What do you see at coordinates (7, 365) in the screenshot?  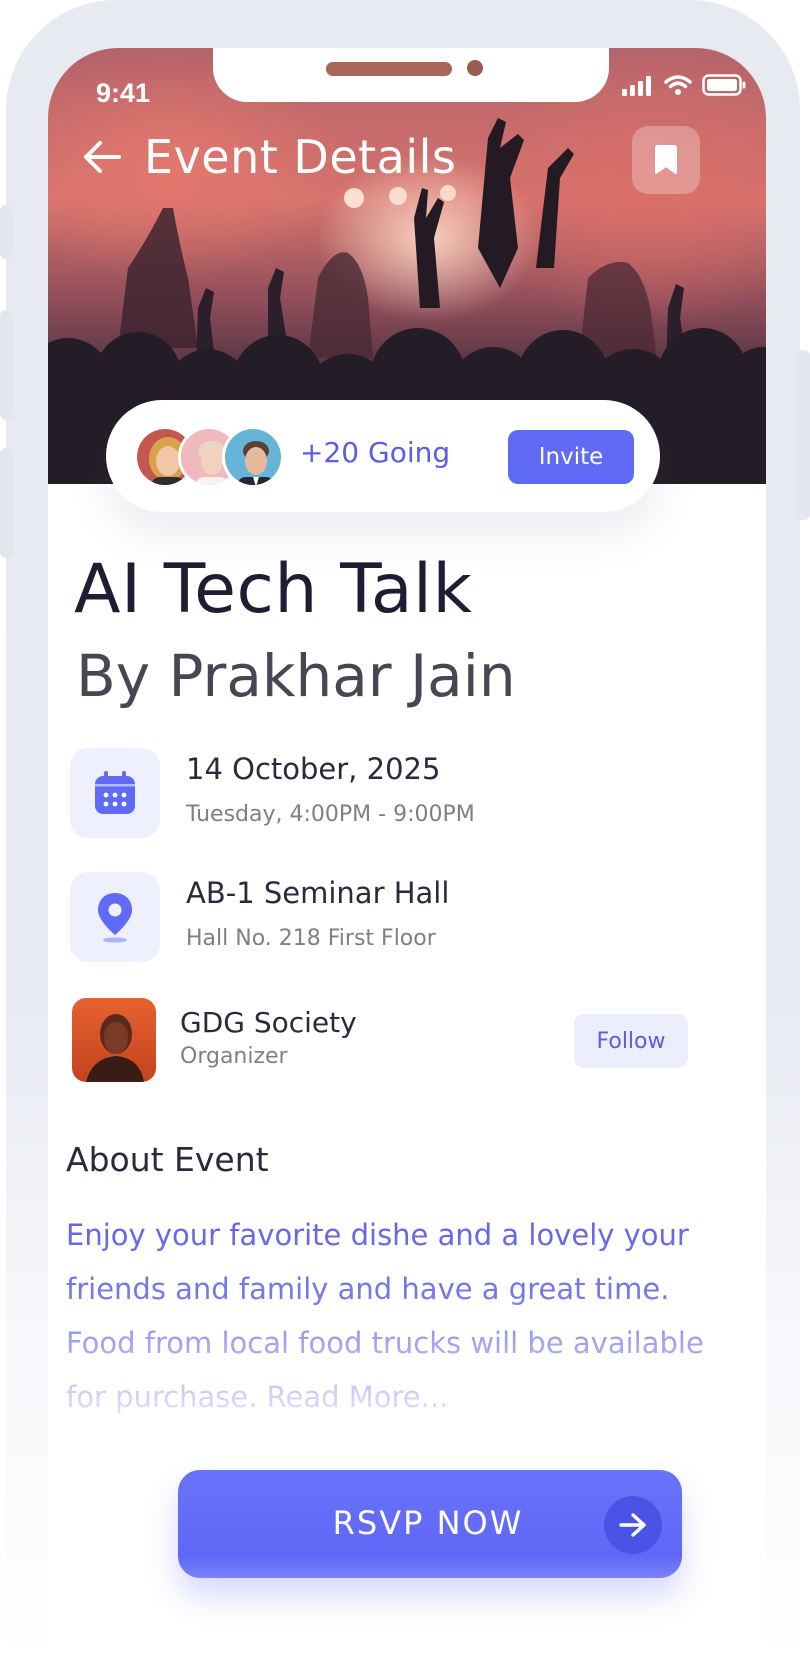 I see `volume-up-button` at bounding box center [7, 365].